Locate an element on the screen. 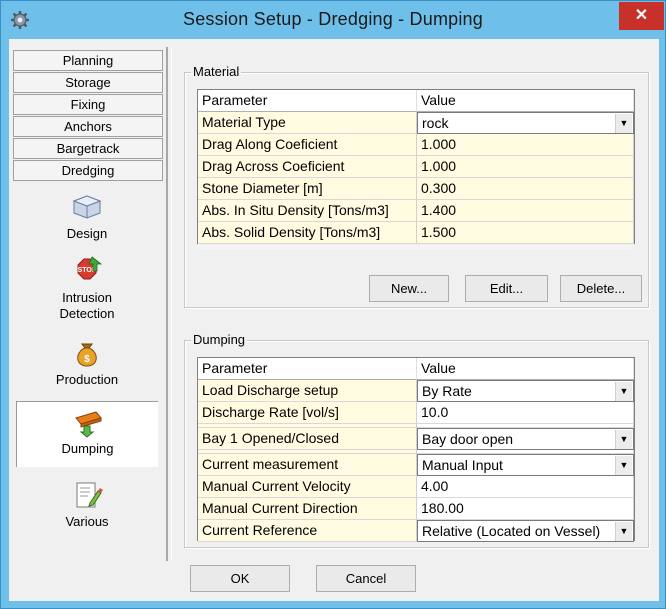  material-row-in-situ-density: Abs. In Situ Density [Tons/m3] 1.400 is located at coordinates (416, 211).